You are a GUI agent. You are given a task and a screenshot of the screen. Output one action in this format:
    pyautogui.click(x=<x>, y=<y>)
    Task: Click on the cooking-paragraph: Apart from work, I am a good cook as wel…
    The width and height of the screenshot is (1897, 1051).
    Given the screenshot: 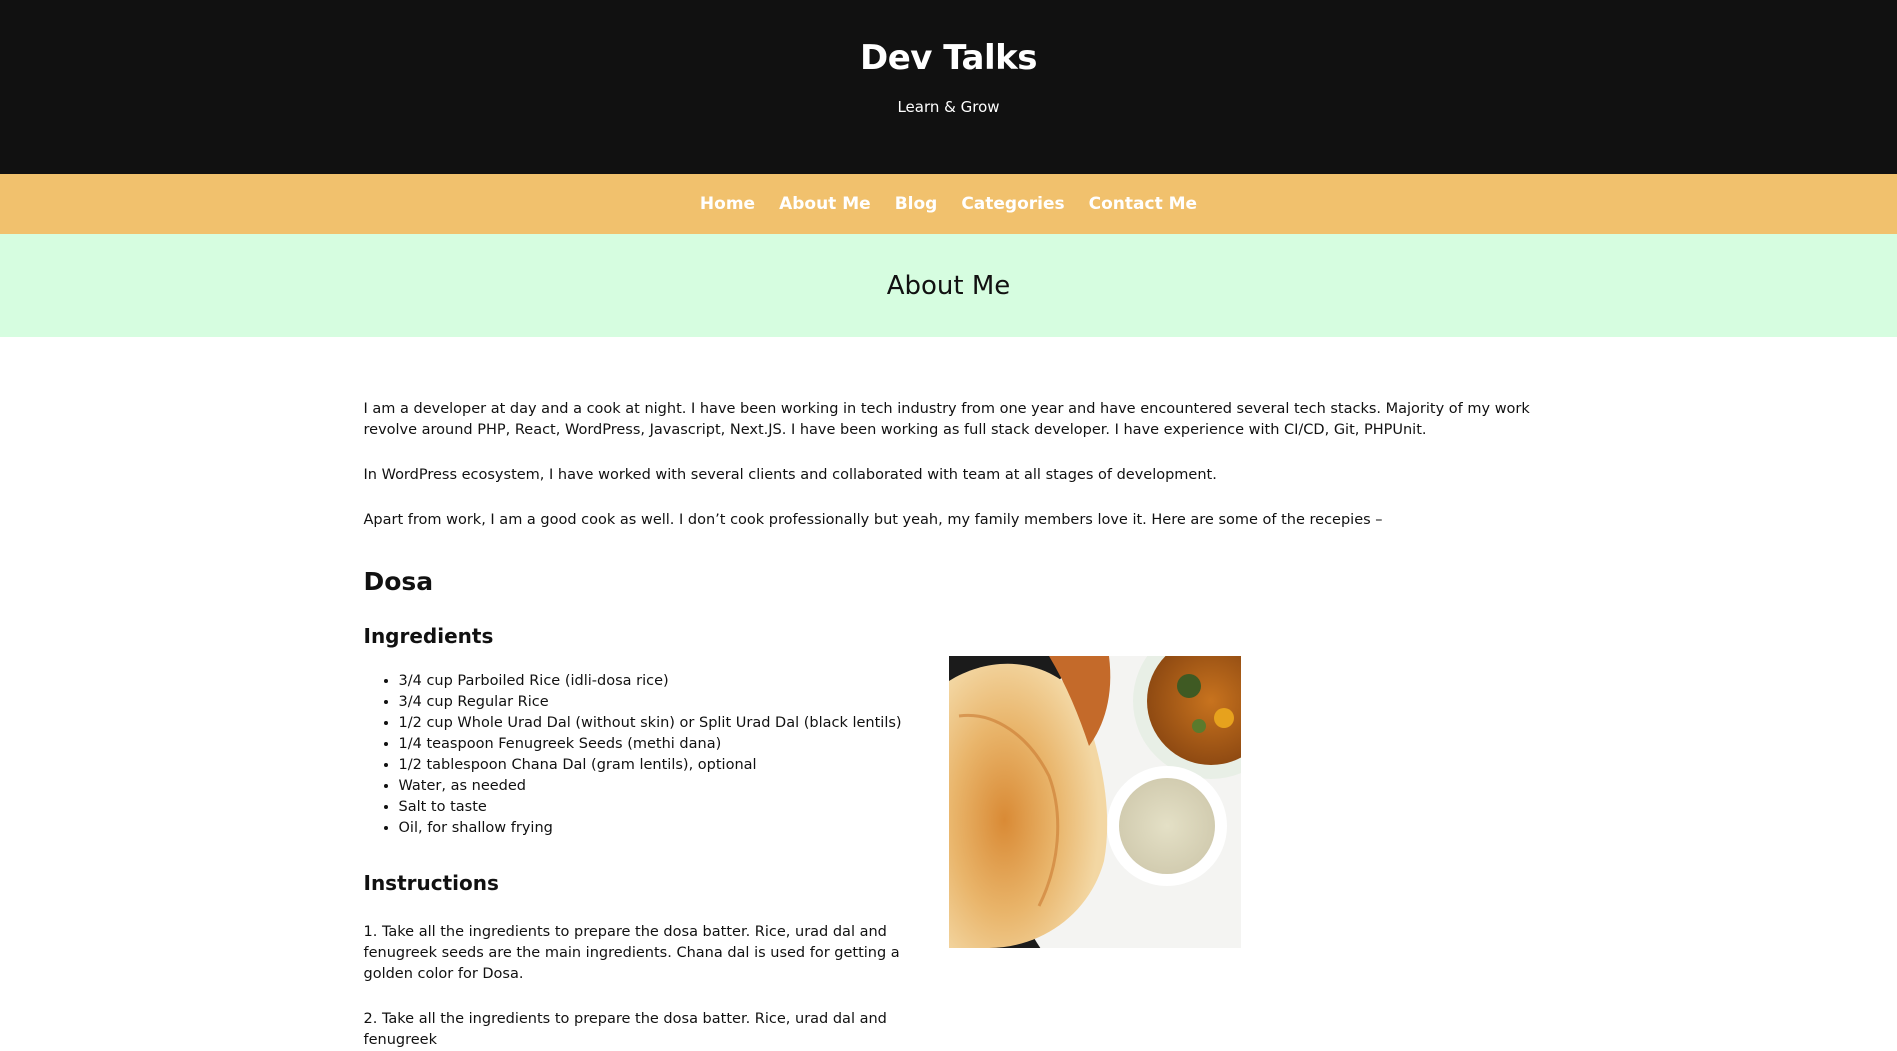 What is the action you would take?
    pyautogui.click(x=873, y=520)
    